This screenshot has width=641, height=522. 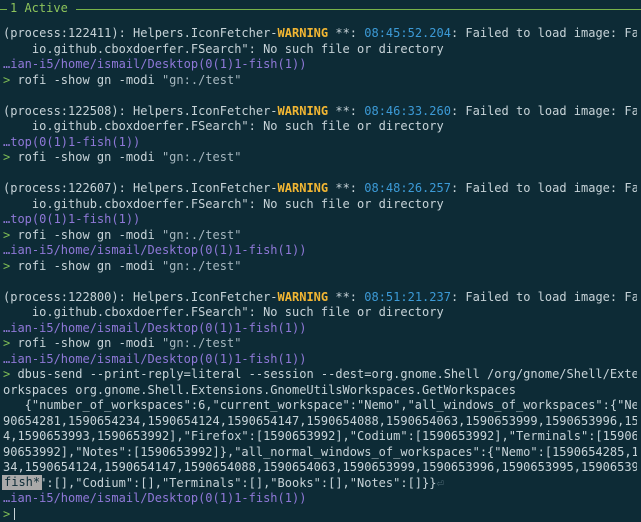 What do you see at coordinates (39, 8) in the screenshot?
I see `active-count-label: 1 Active` at bounding box center [39, 8].